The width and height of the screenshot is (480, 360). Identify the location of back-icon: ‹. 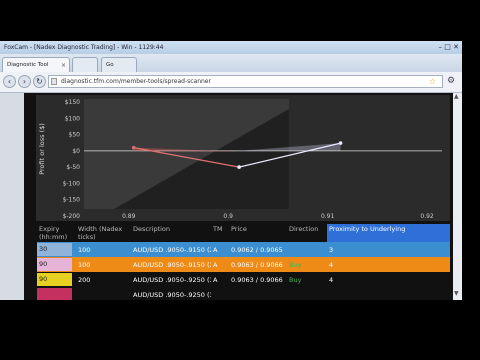
(9, 81).